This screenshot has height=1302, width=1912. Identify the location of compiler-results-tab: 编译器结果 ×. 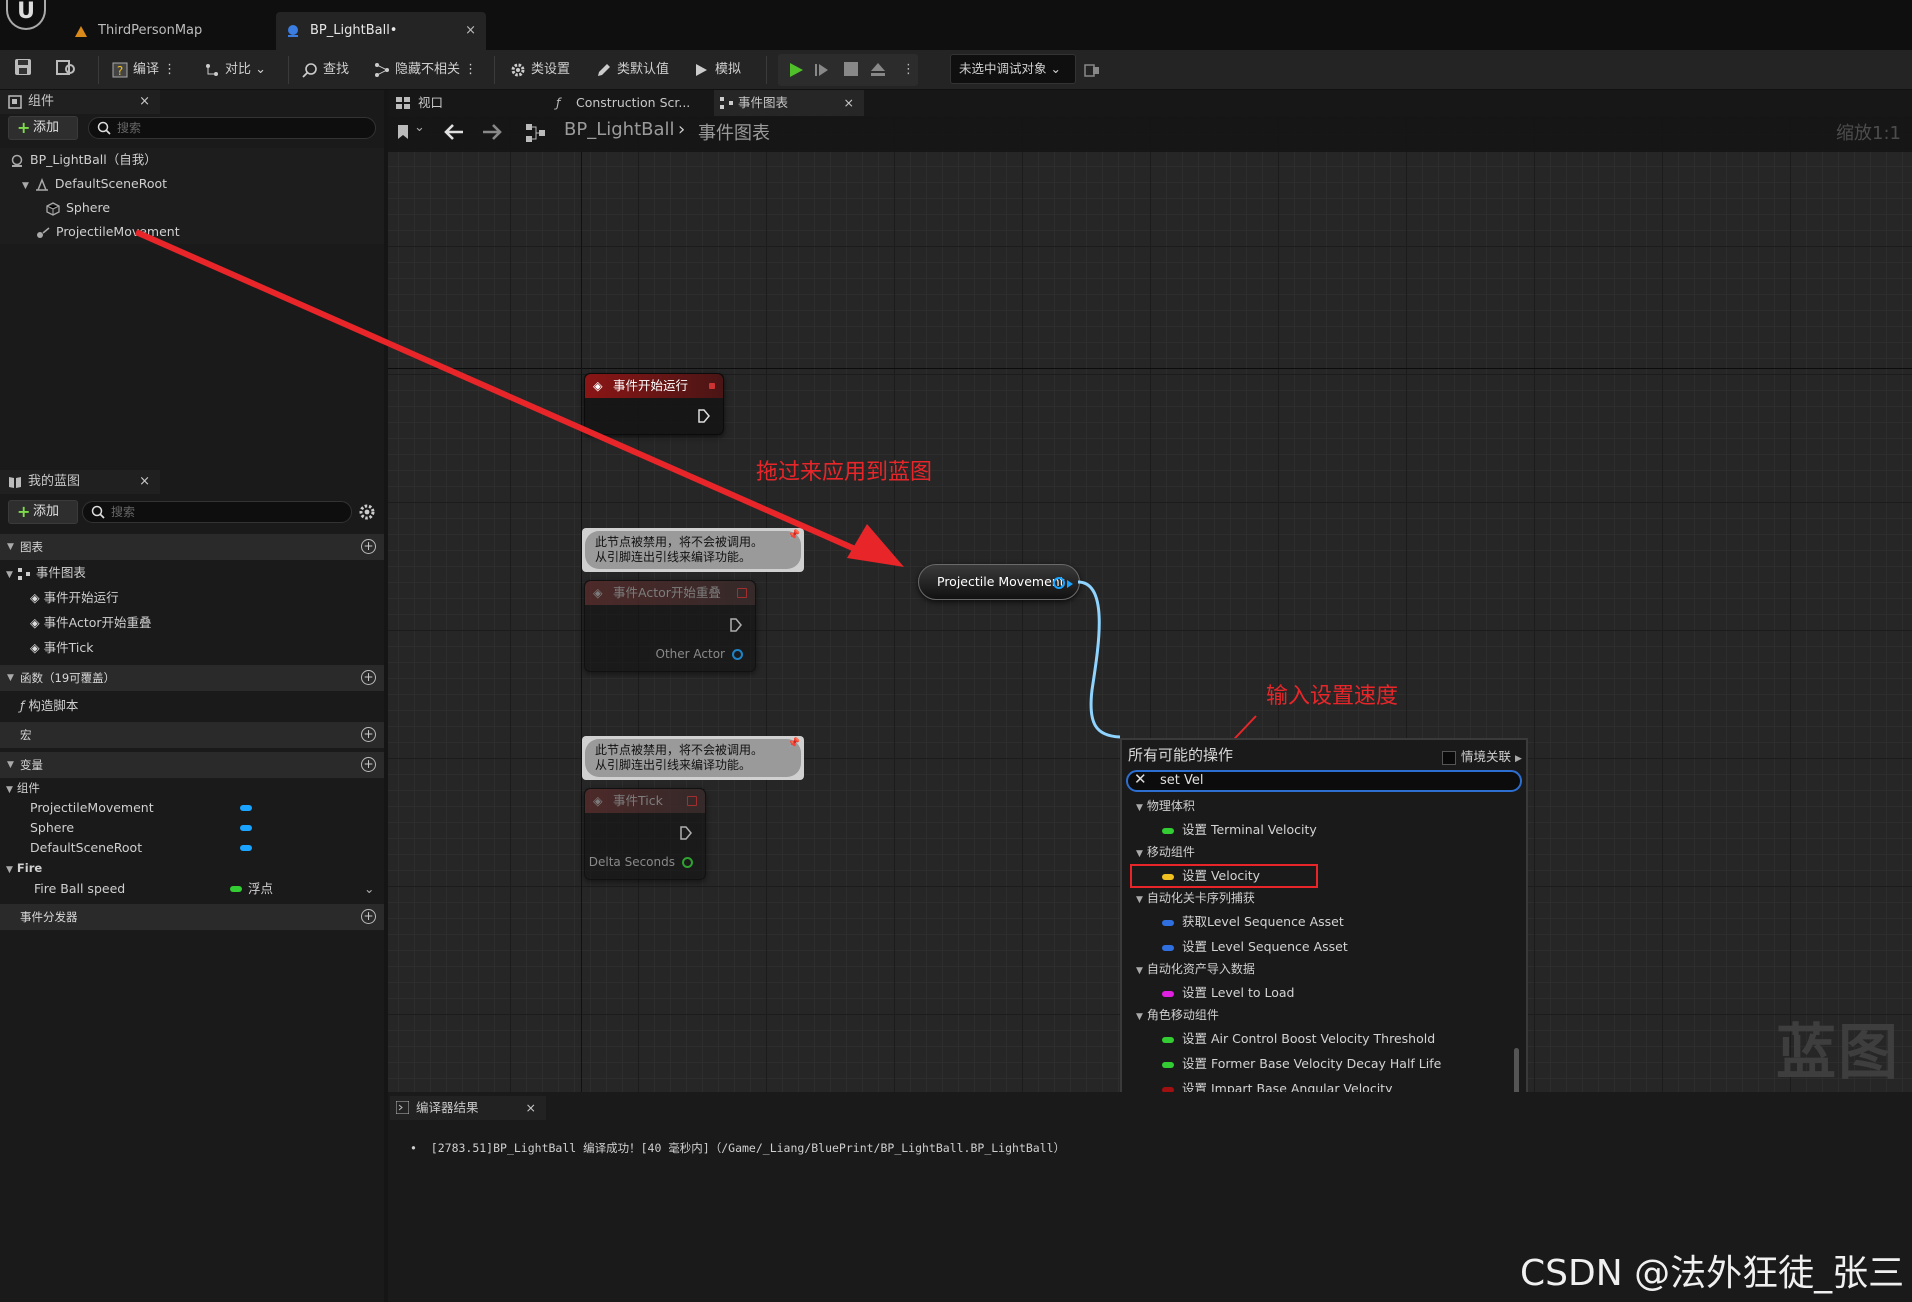
(468, 1108).